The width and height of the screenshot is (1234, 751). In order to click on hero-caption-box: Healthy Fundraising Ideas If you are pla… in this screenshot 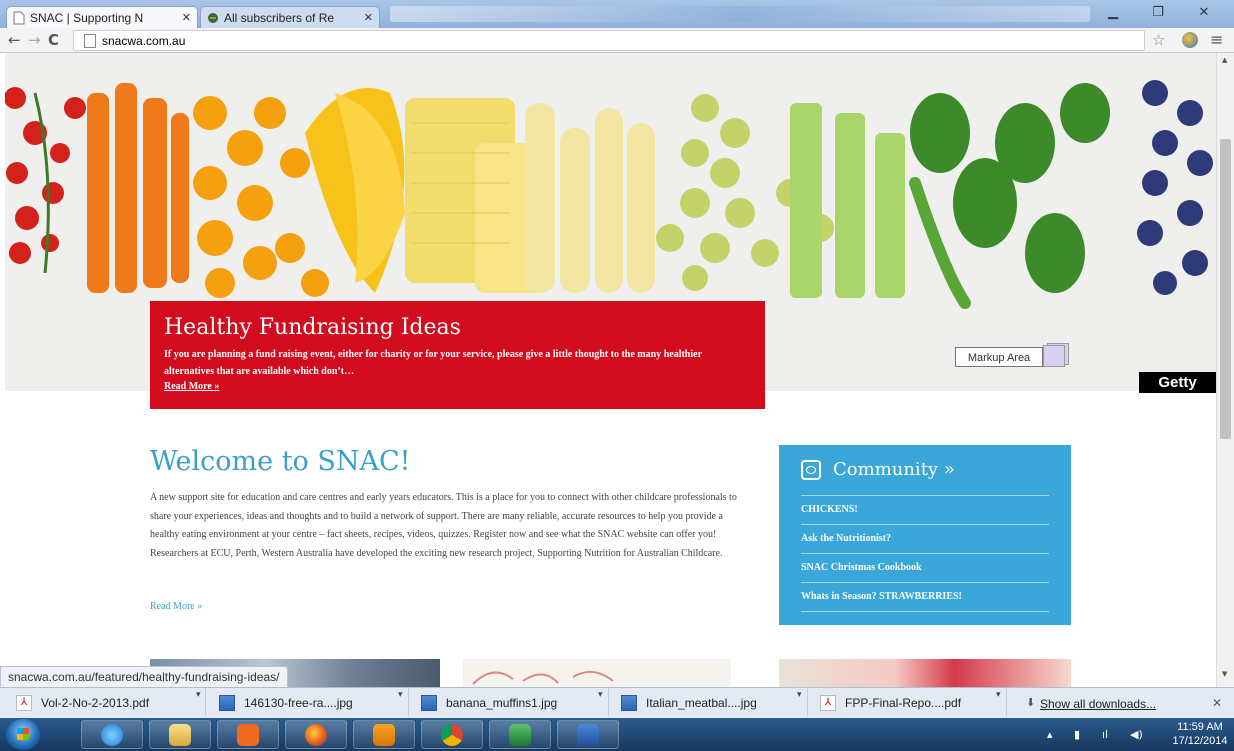, I will do `click(457, 355)`.